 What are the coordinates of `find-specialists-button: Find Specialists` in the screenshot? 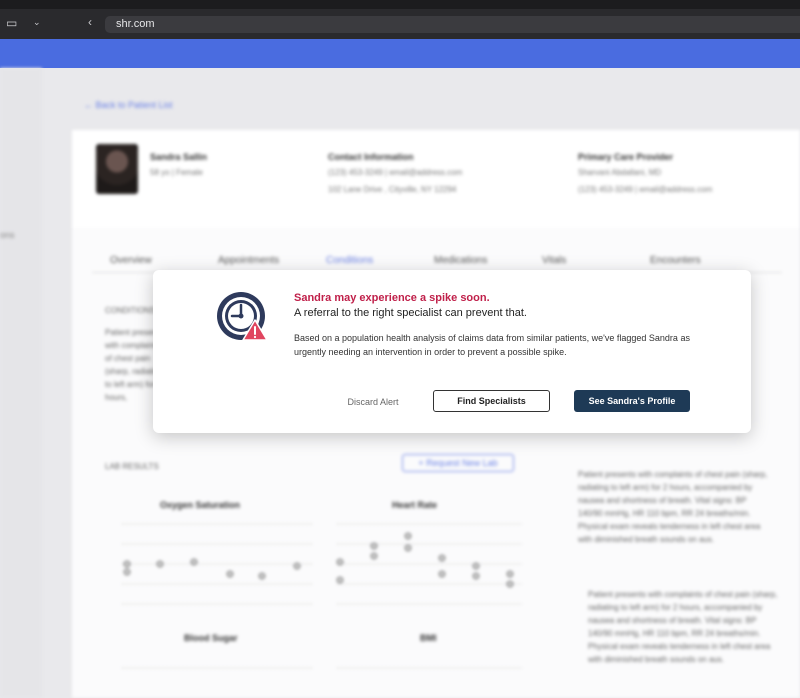 It's located at (491, 401).